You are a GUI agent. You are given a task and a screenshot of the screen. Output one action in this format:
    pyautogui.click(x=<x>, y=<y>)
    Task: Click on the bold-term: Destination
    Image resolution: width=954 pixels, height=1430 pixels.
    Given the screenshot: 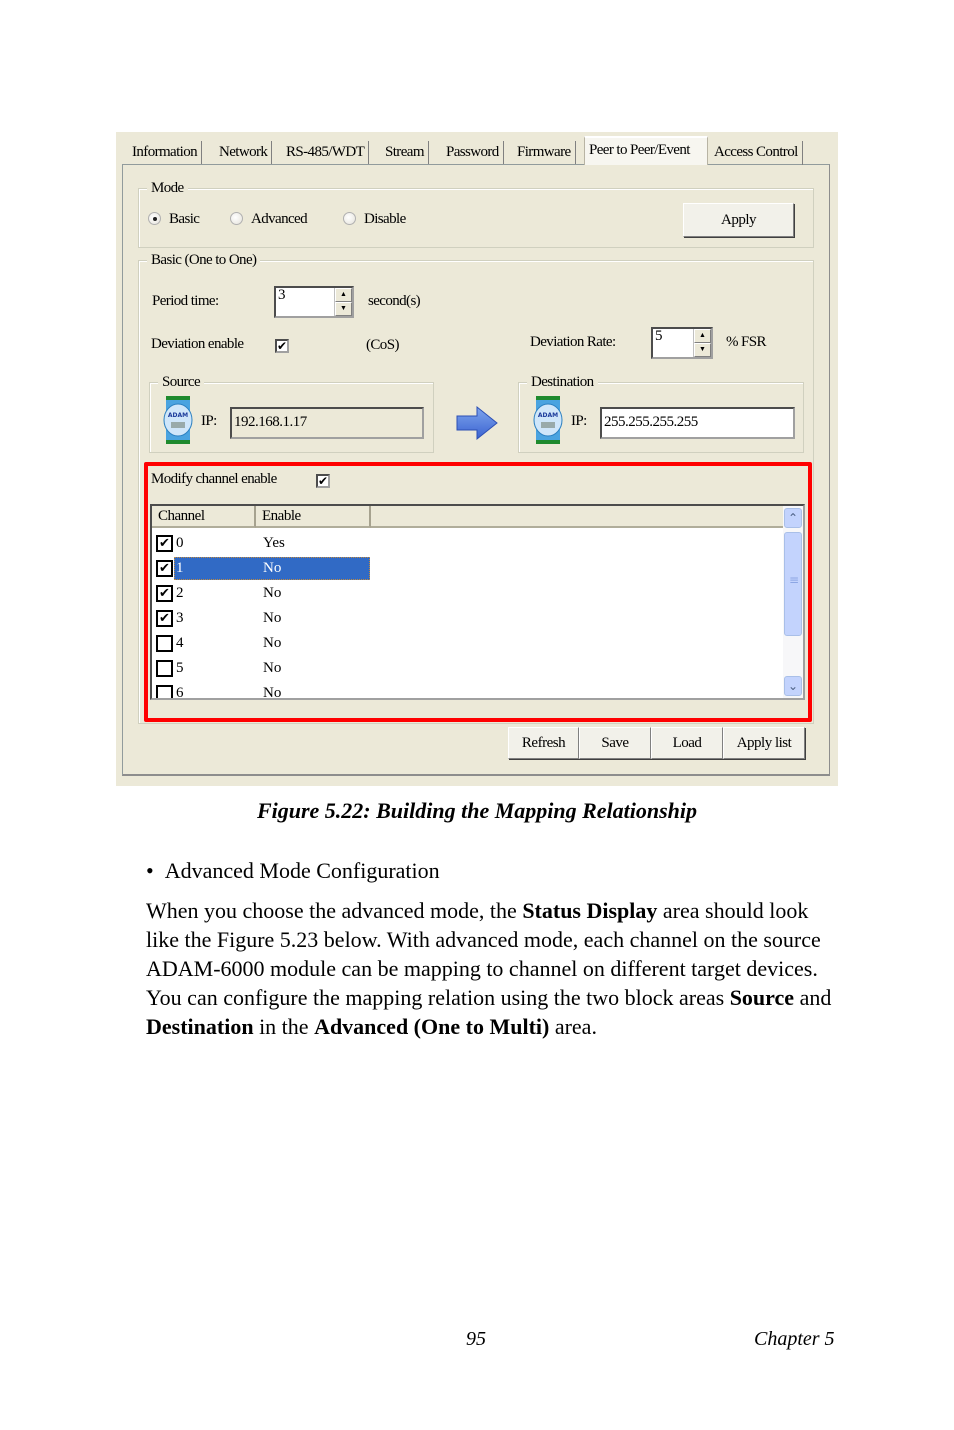 What is the action you would take?
    pyautogui.click(x=200, y=1026)
    